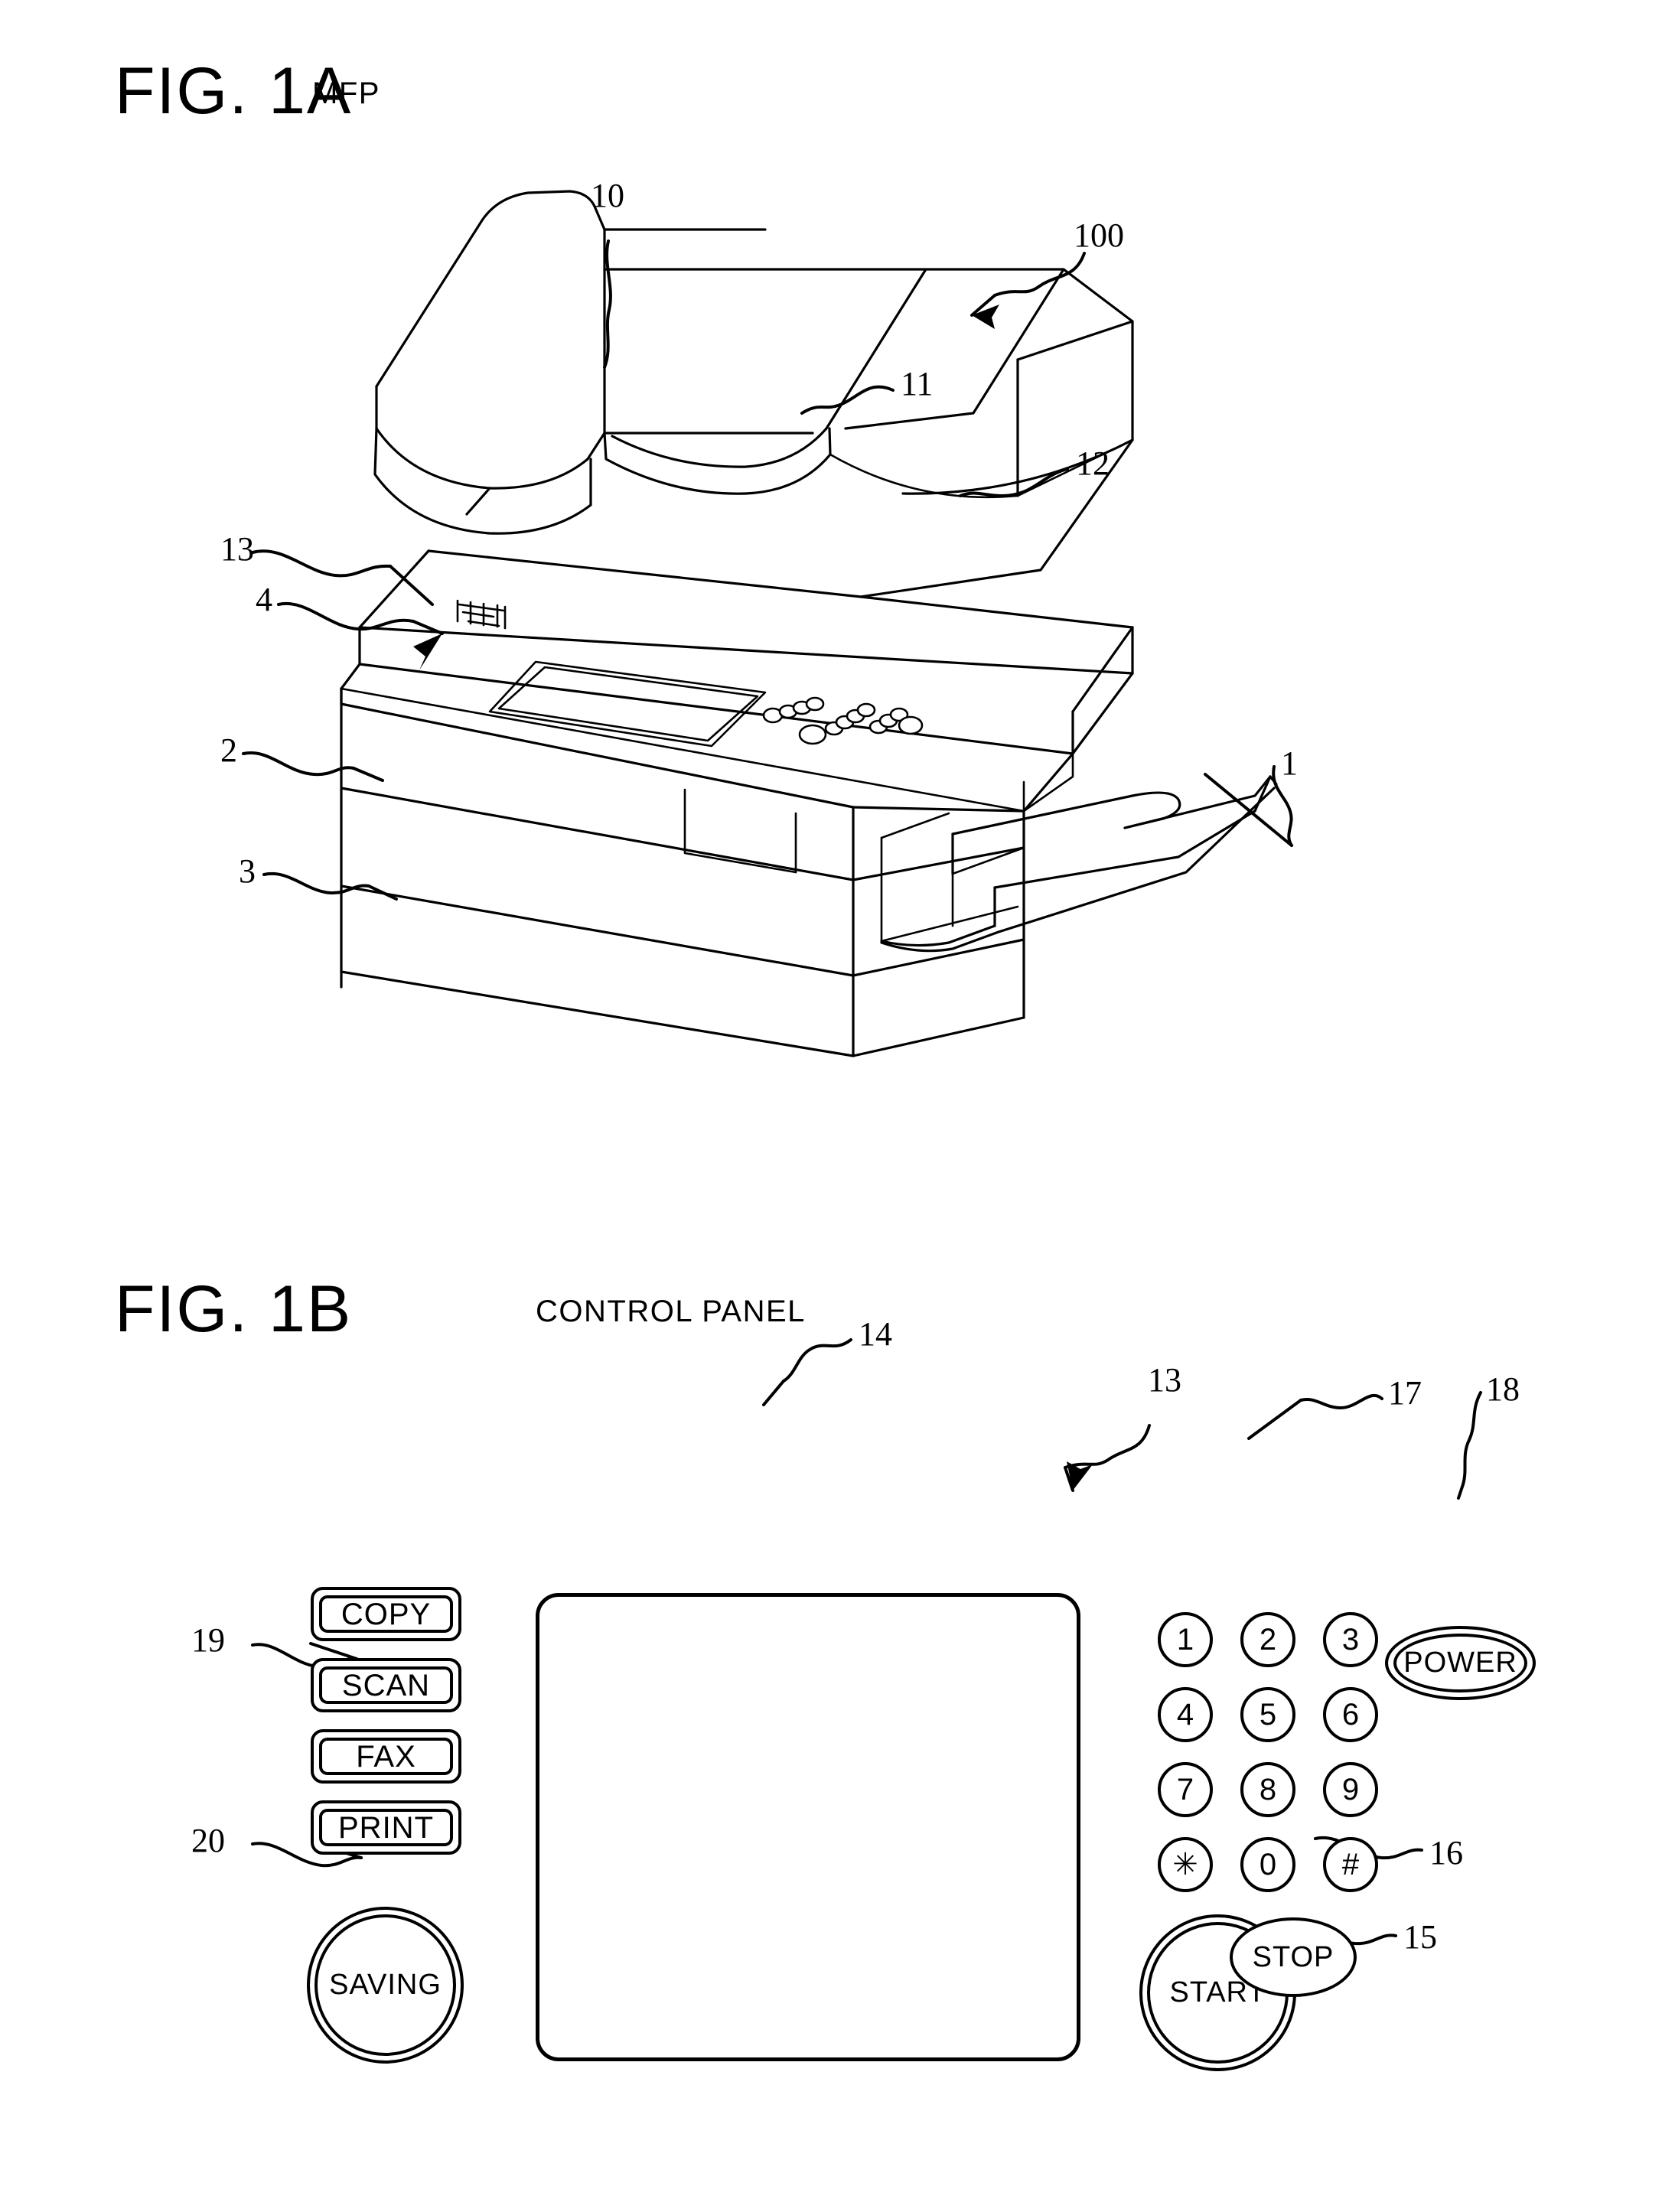 The image size is (1662, 2212). I want to click on keypad-key-5: 5, so click(1267, 1714).